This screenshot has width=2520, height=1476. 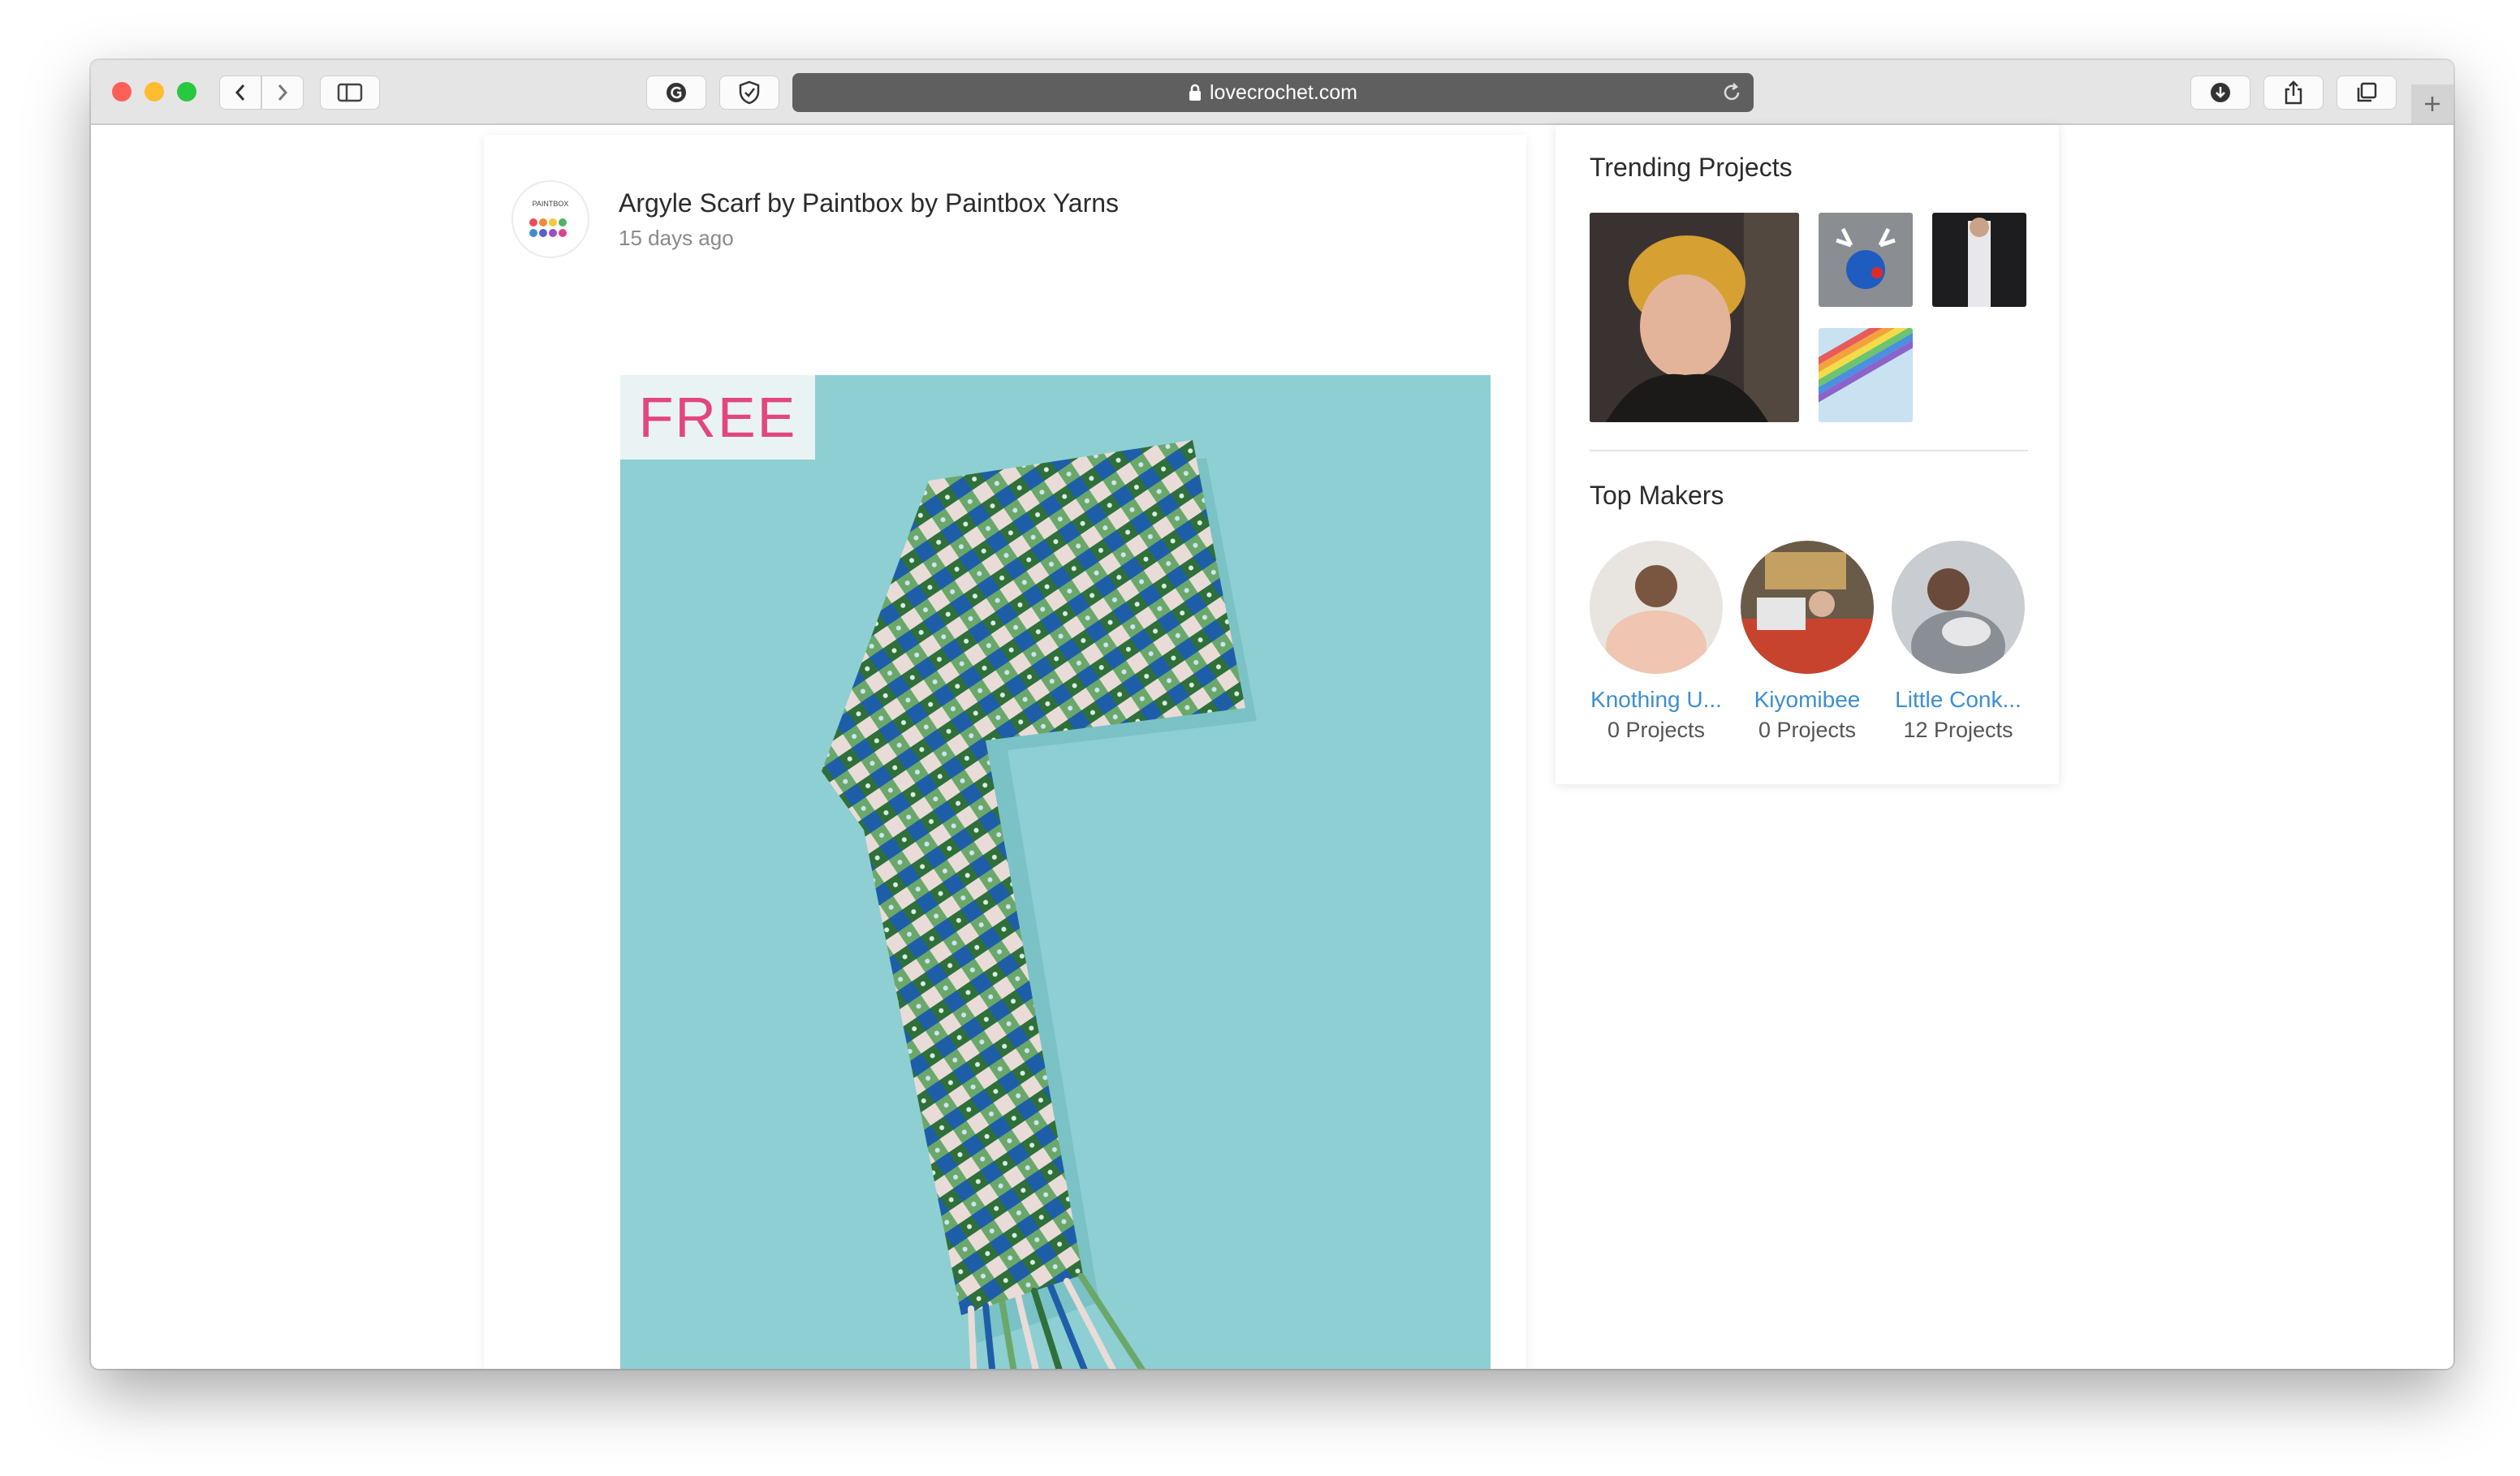 What do you see at coordinates (154, 92) in the screenshot?
I see `minimize-window-button` at bounding box center [154, 92].